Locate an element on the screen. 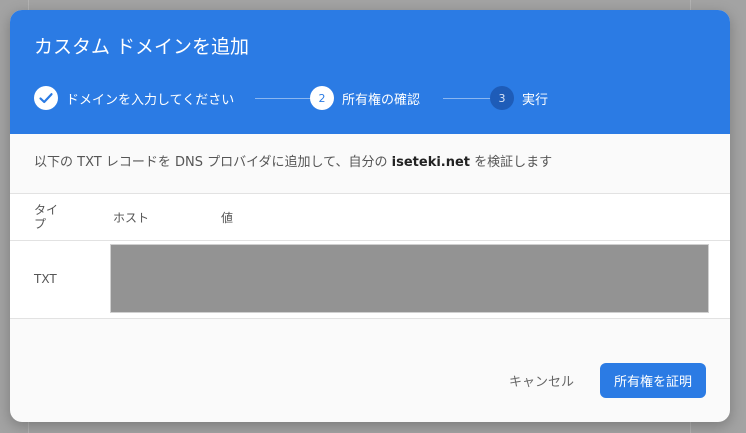 The image size is (746, 433). column-header-value: 値 is located at coordinates (227, 218).